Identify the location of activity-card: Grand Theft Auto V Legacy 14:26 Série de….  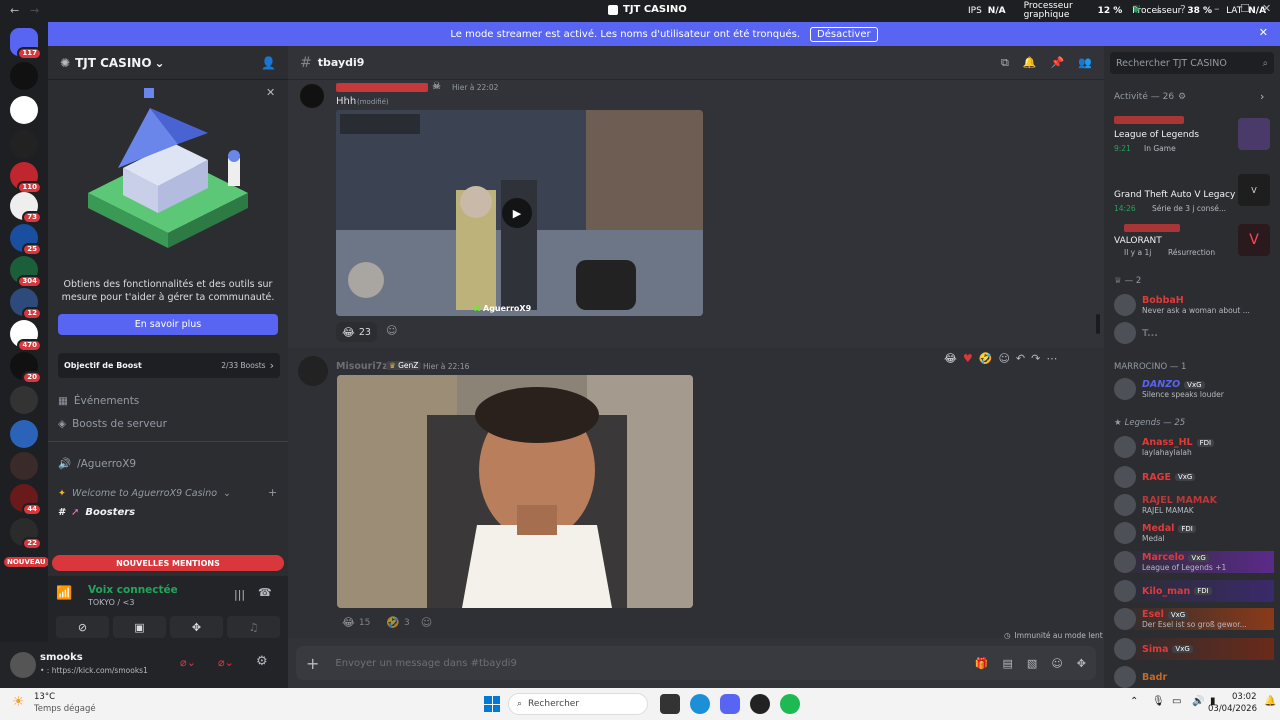
(1192, 190).